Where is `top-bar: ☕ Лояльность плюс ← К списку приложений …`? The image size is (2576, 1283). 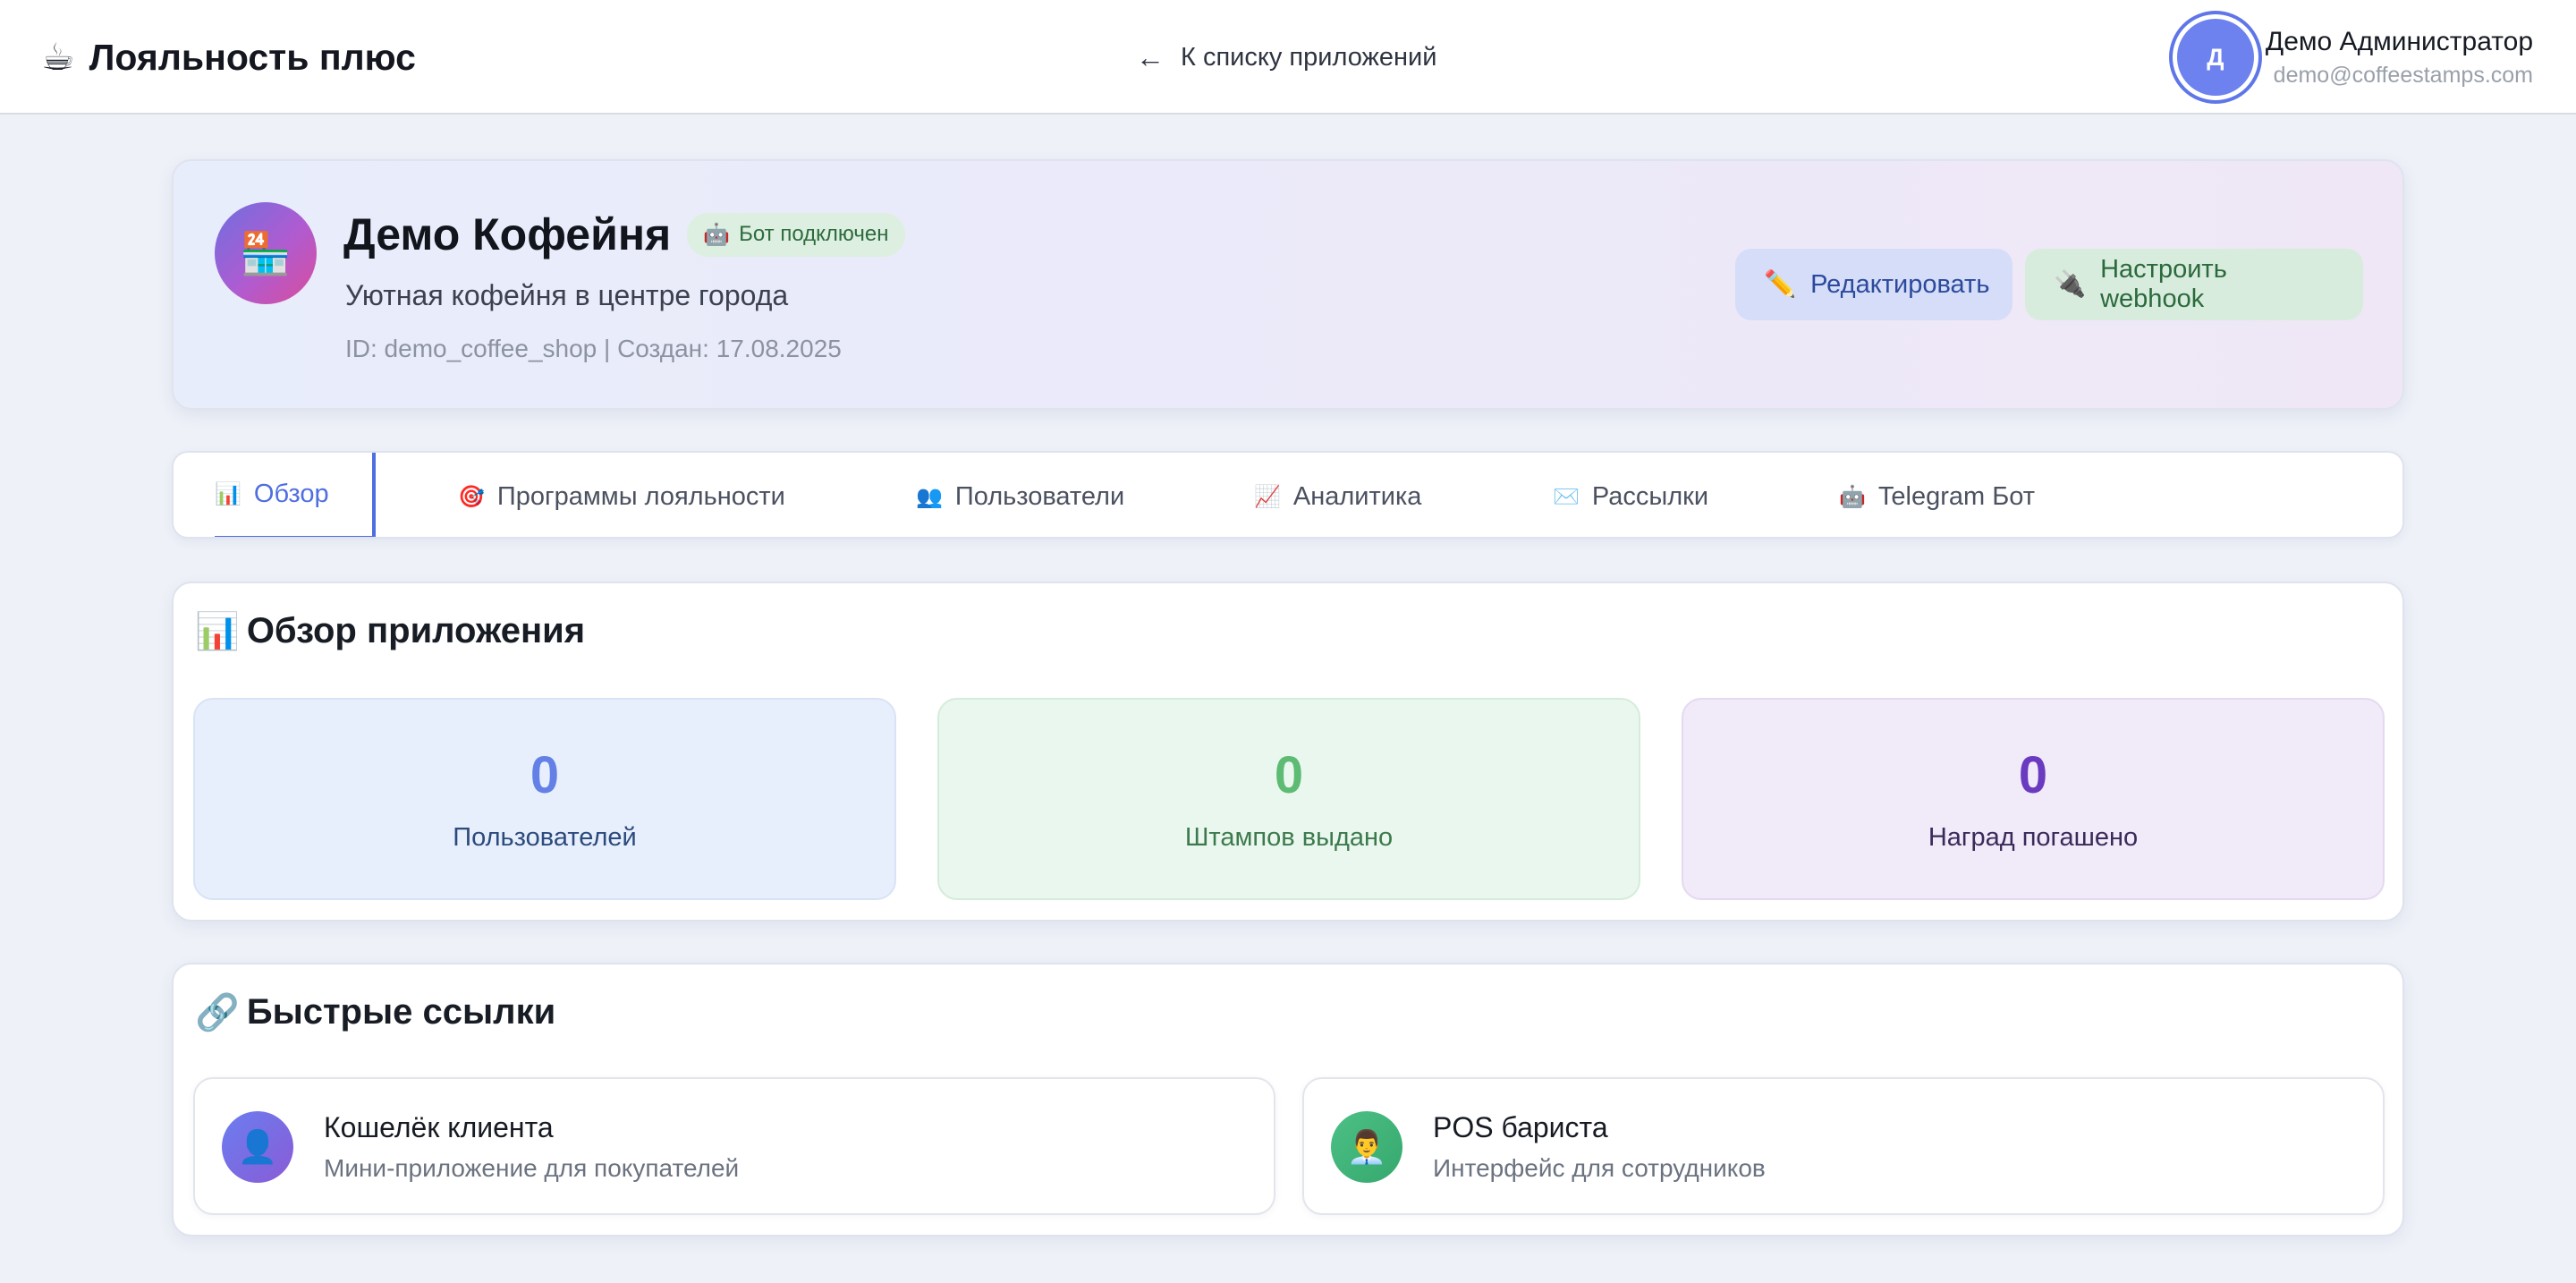 top-bar: ☕ Лояльность плюс ← К списку приложений … is located at coordinates (1288, 57).